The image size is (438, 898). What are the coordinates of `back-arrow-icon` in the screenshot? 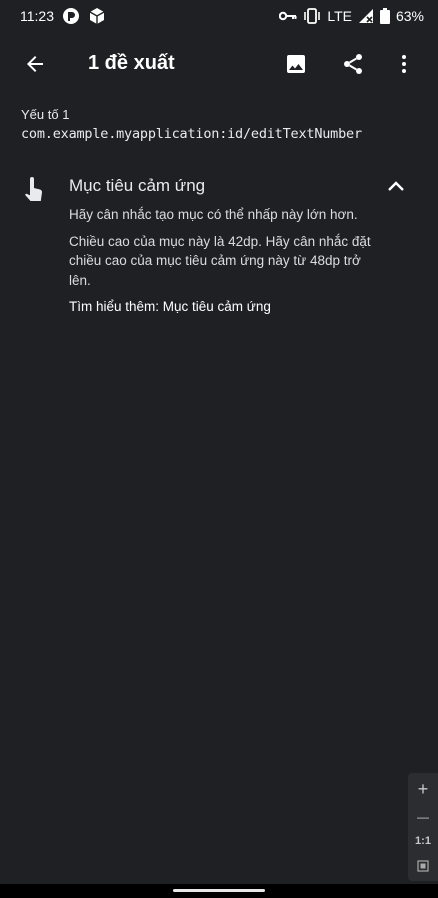 It's located at (35, 64).